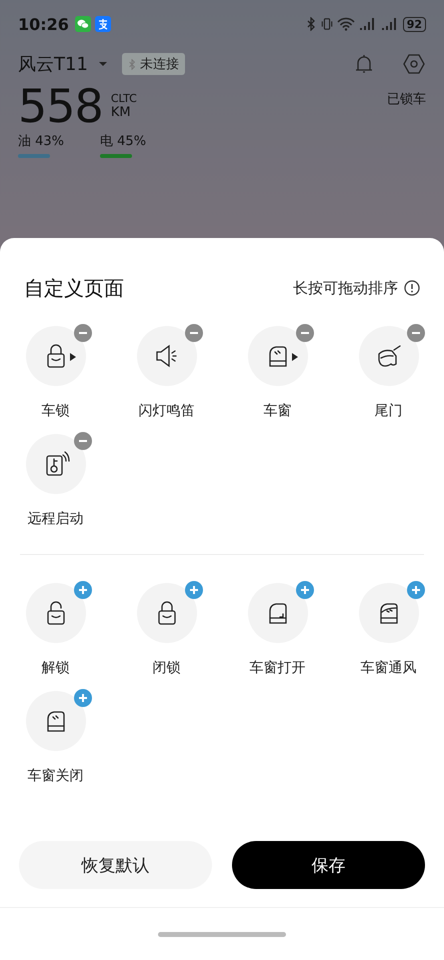  I want to click on sheet-title: 自定义页面, so click(74, 288).